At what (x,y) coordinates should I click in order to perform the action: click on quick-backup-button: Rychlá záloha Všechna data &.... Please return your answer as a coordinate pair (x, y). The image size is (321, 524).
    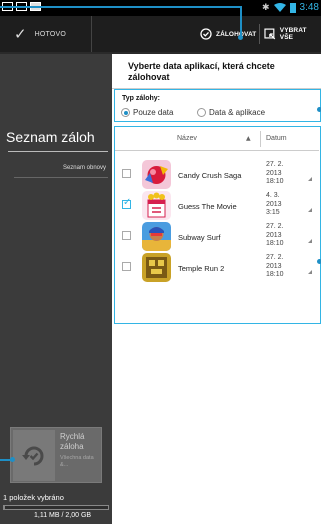
    Looking at the image, I should click on (56, 455).